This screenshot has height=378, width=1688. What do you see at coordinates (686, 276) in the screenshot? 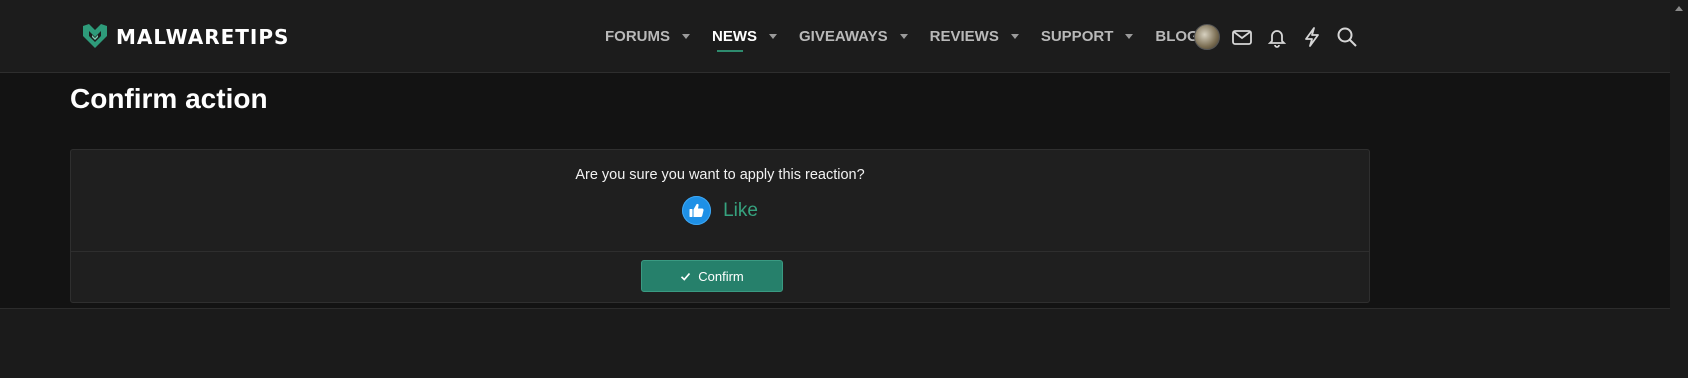
I see `checkmark-icon` at bounding box center [686, 276].